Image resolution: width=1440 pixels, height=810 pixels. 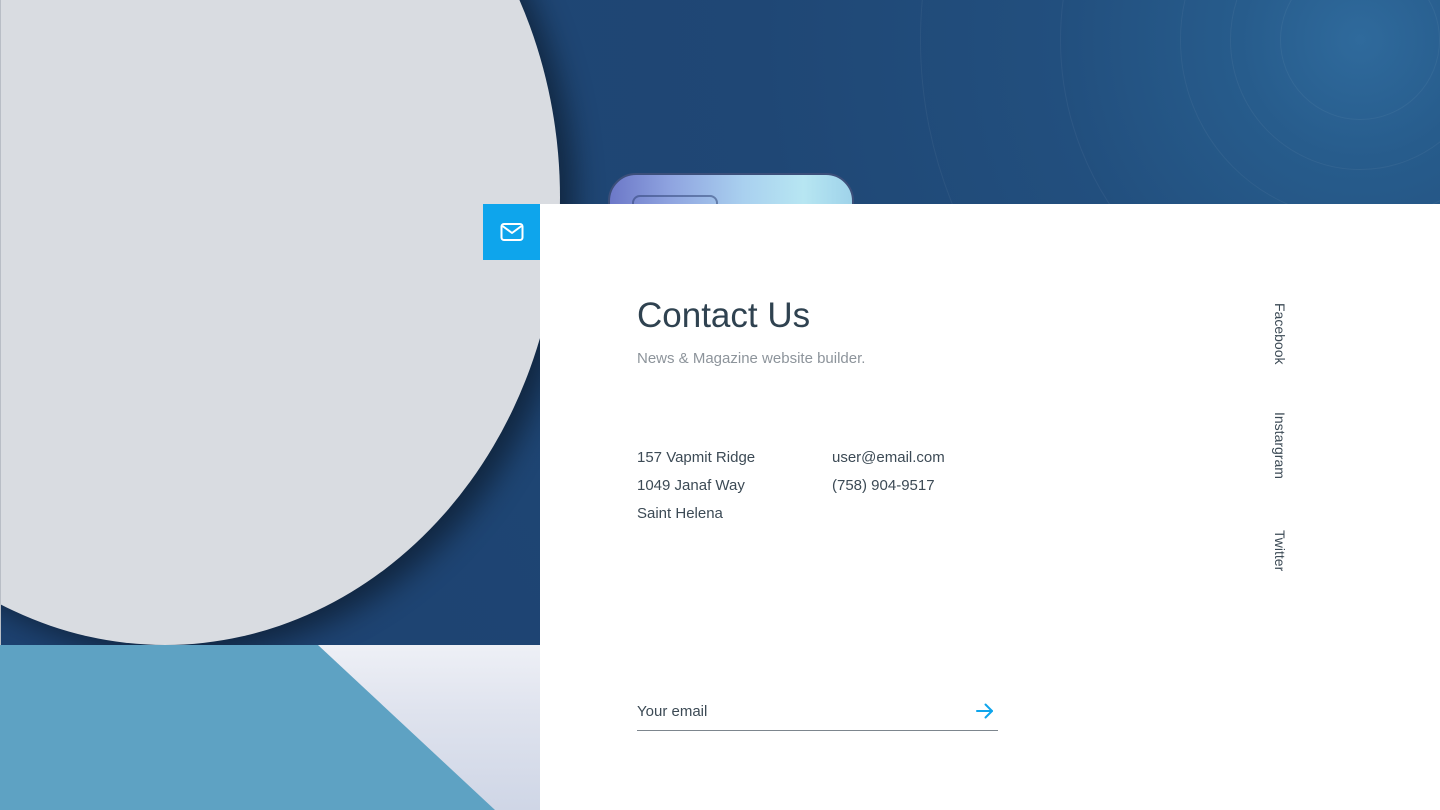 I want to click on email-link: user@email.com, so click(x=888, y=457).